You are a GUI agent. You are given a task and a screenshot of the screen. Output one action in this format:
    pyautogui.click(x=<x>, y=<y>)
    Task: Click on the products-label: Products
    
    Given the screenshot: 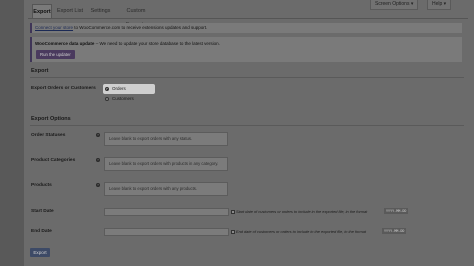 What is the action you would take?
    pyautogui.click(x=41, y=185)
    